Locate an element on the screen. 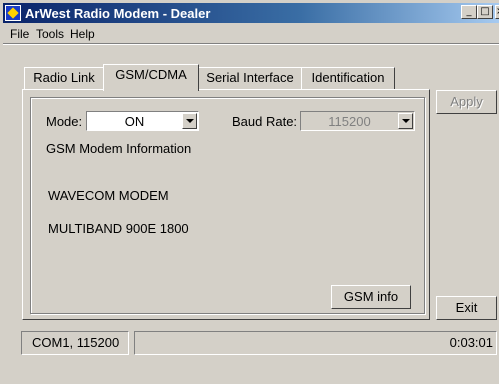  mode-select: ON is located at coordinates (142, 121).